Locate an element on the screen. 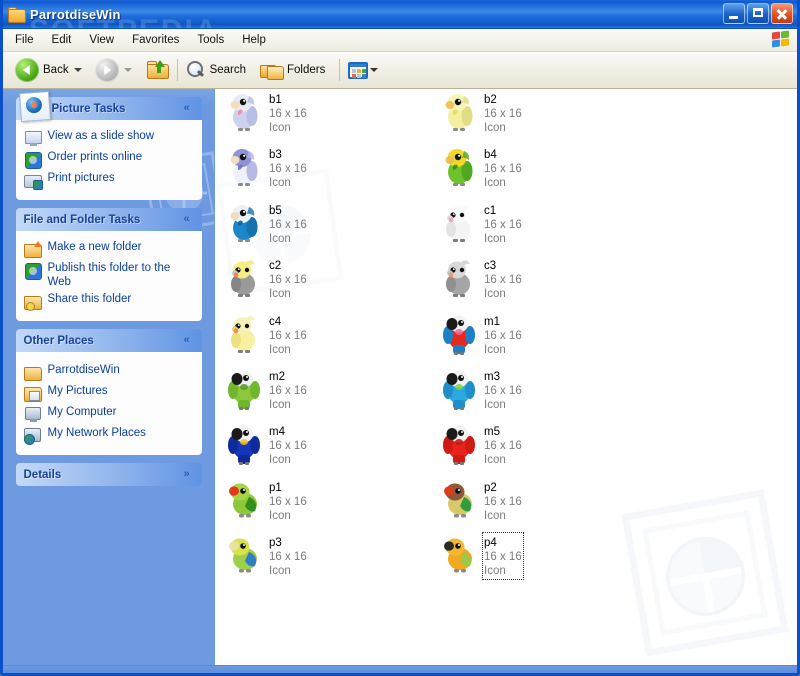 The image size is (800, 676). file-labels: m3 16 x 16 Icon is located at coordinates (503, 390).